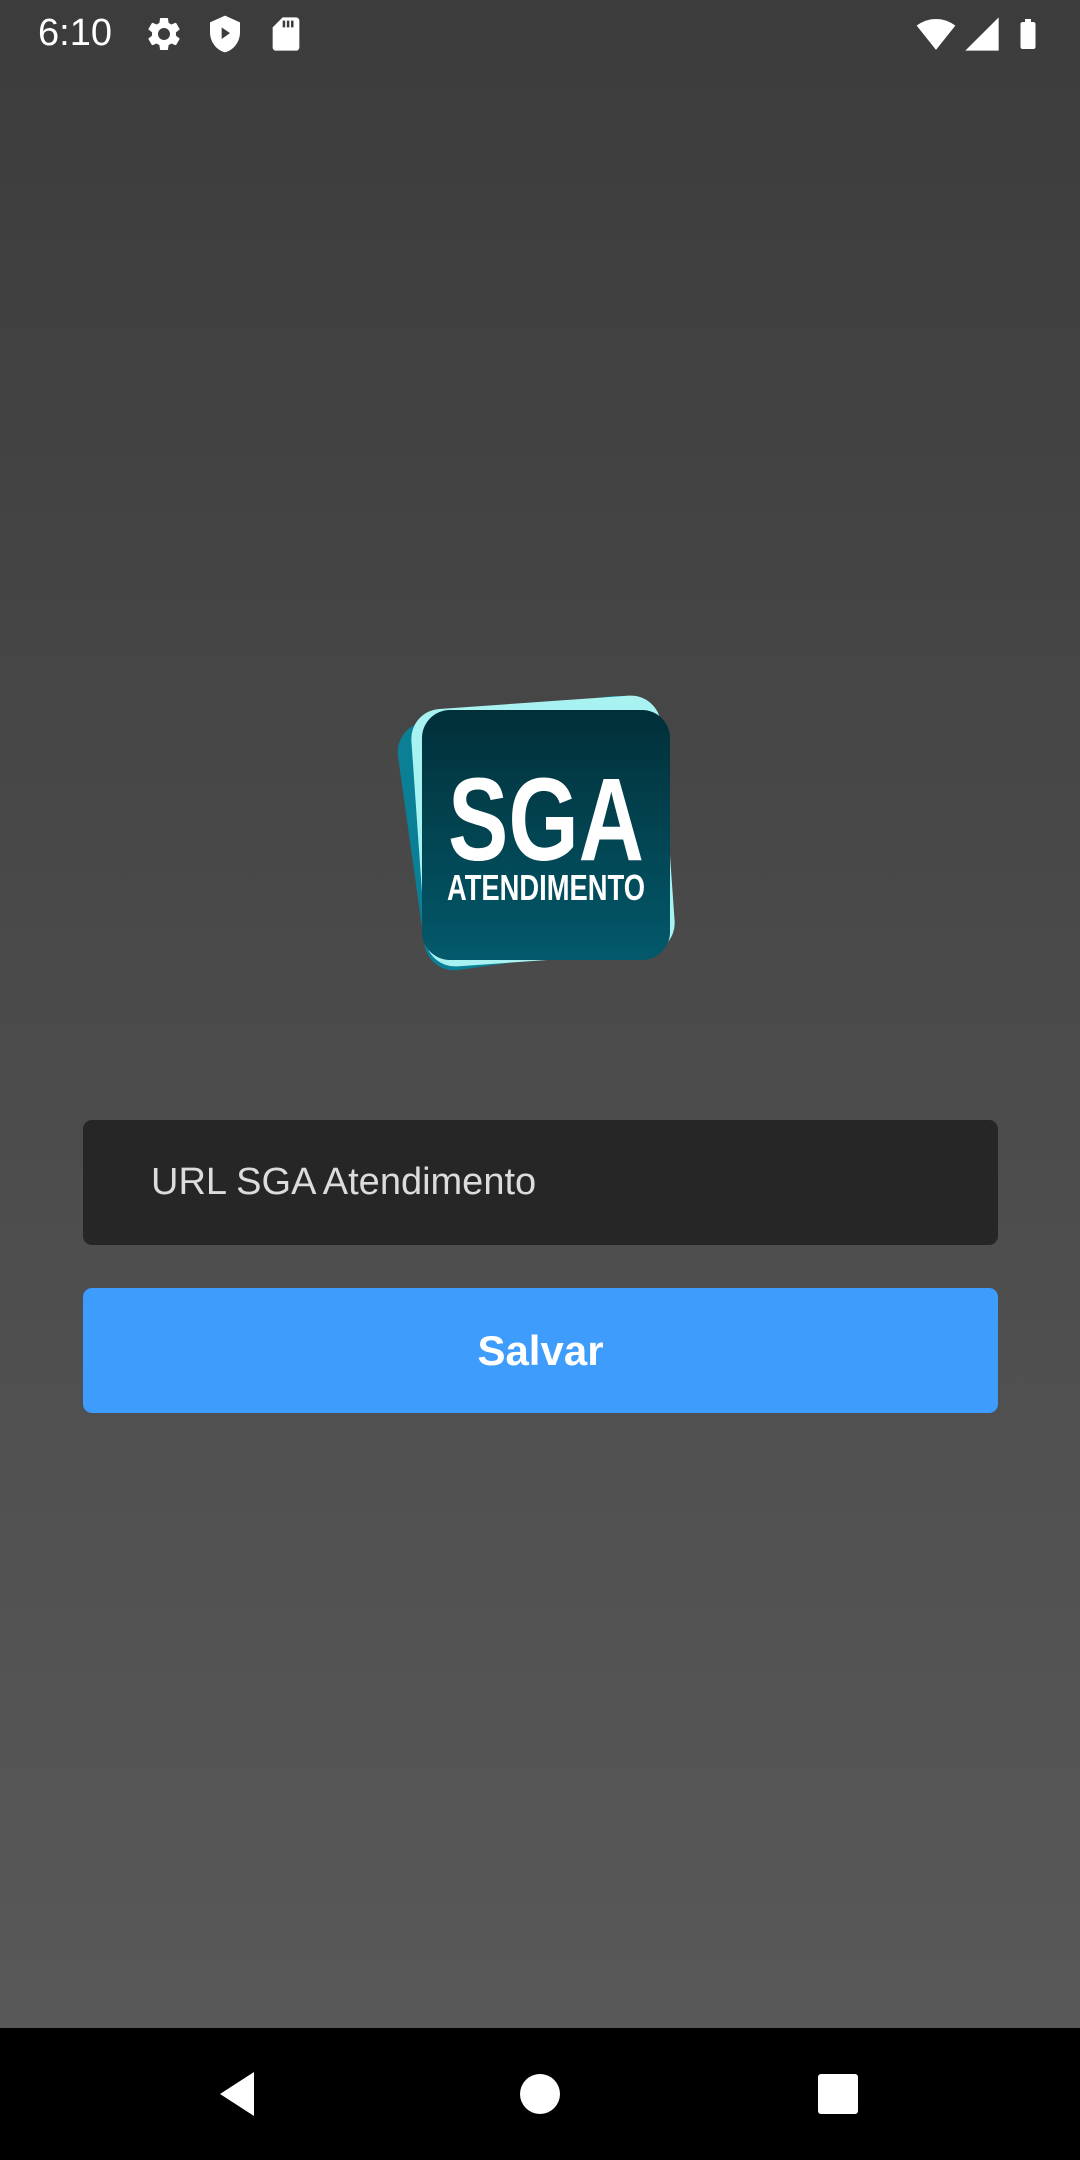  What do you see at coordinates (75, 33) in the screenshot?
I see `status-time: 6:10` at bounding box center [75, 33].